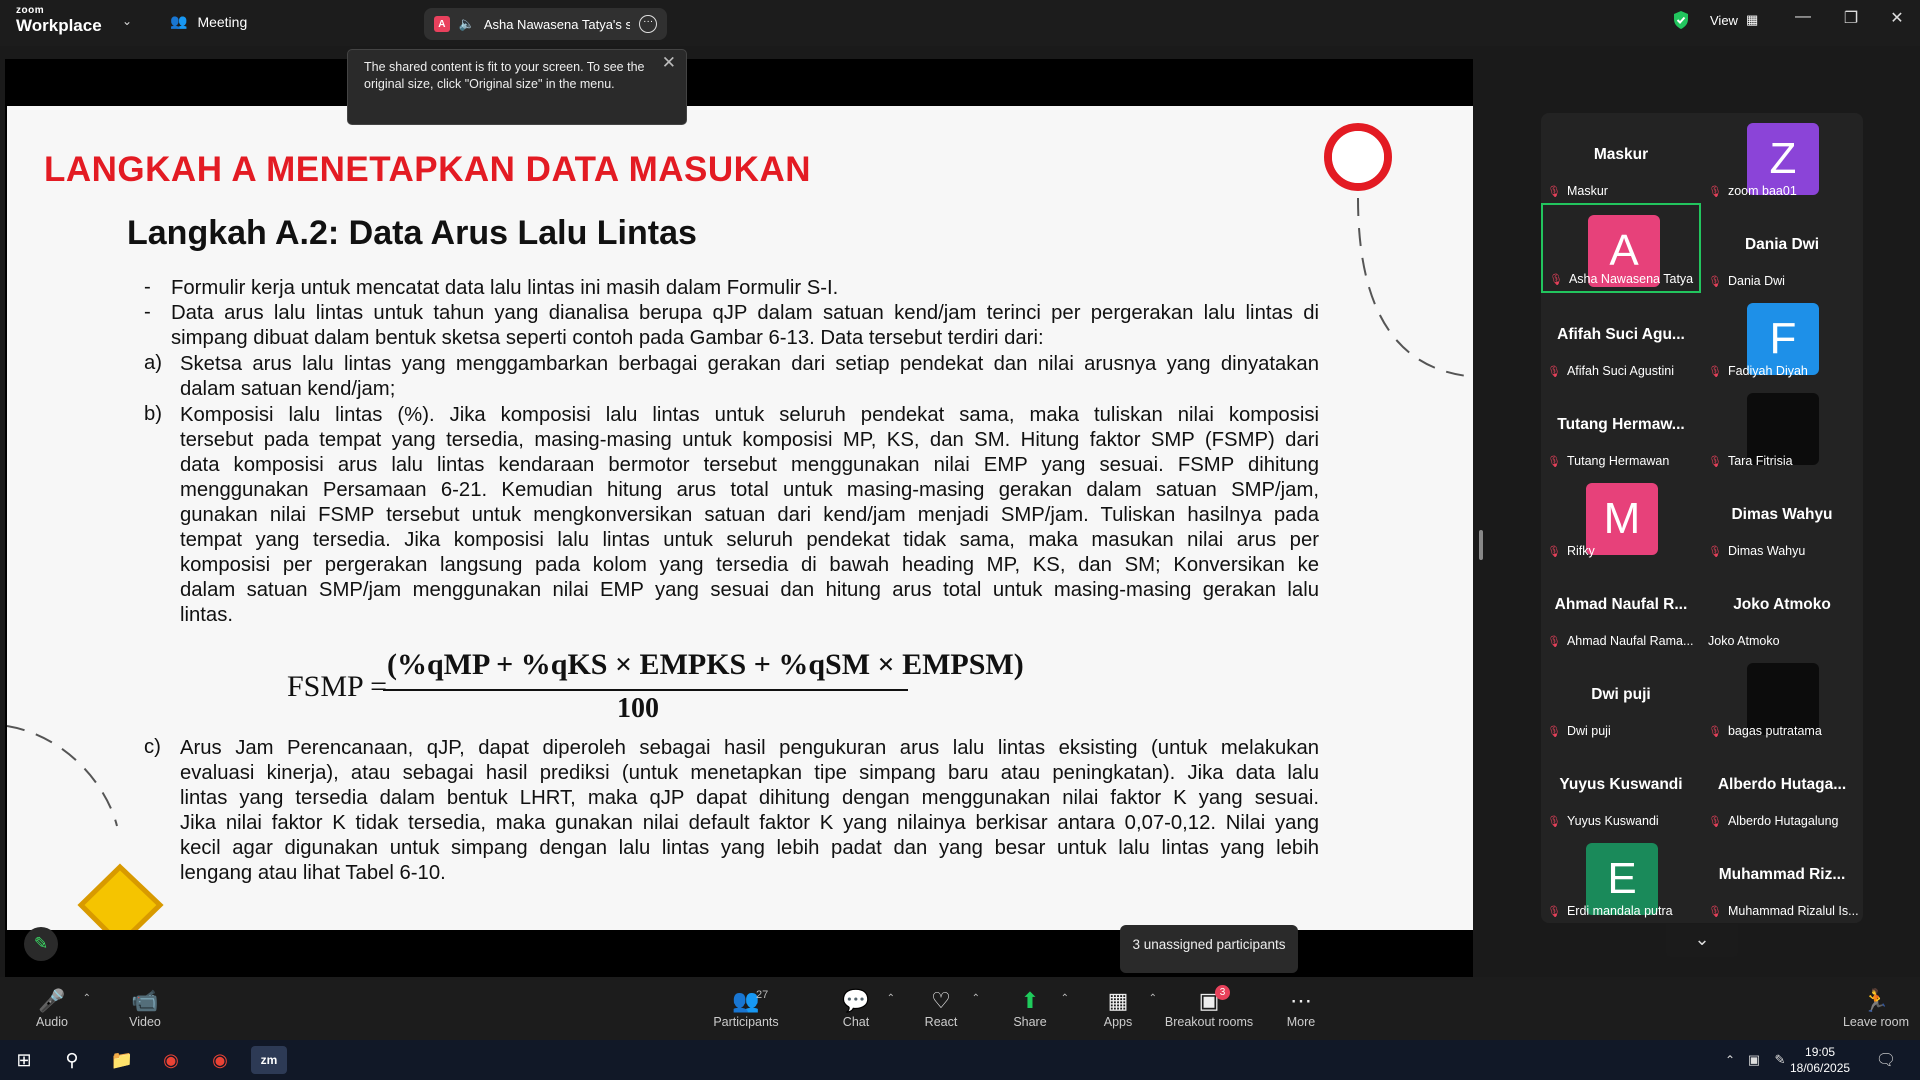 Image resolution: width=1920 pixels, height=1080 pixels. I want to click on notification-icon: 🗨, so click(1886, 1060).